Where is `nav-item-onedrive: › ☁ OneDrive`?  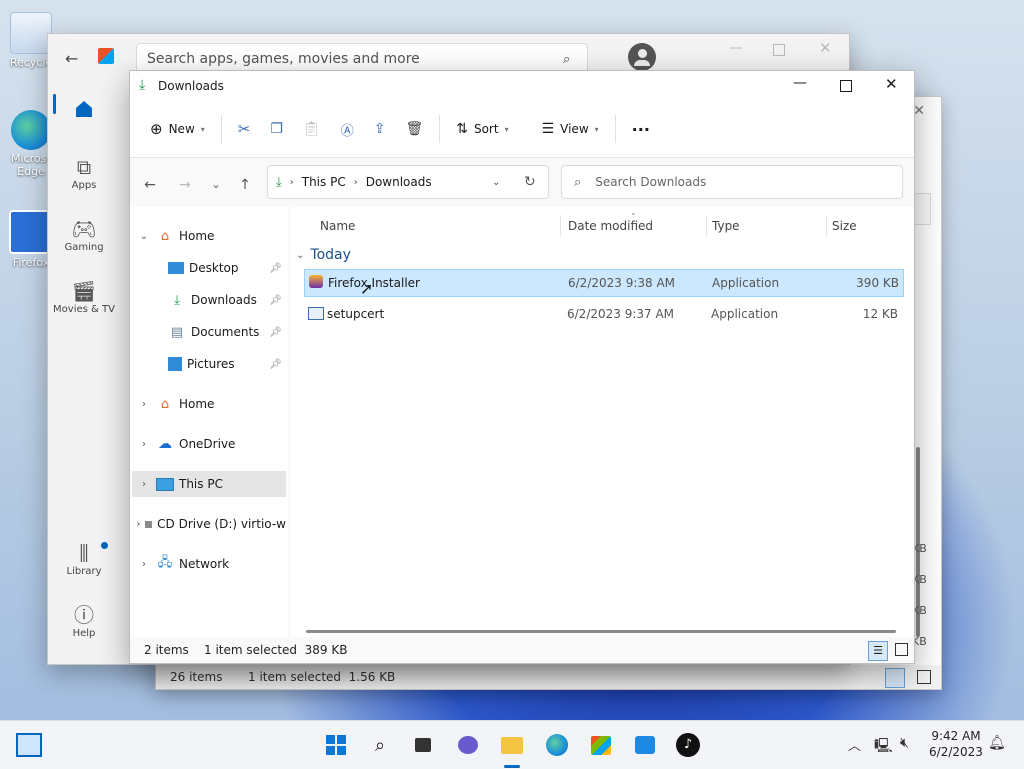
nav-item-onedrive: › ☁ OneDrive is located at coordinates (209, 444).